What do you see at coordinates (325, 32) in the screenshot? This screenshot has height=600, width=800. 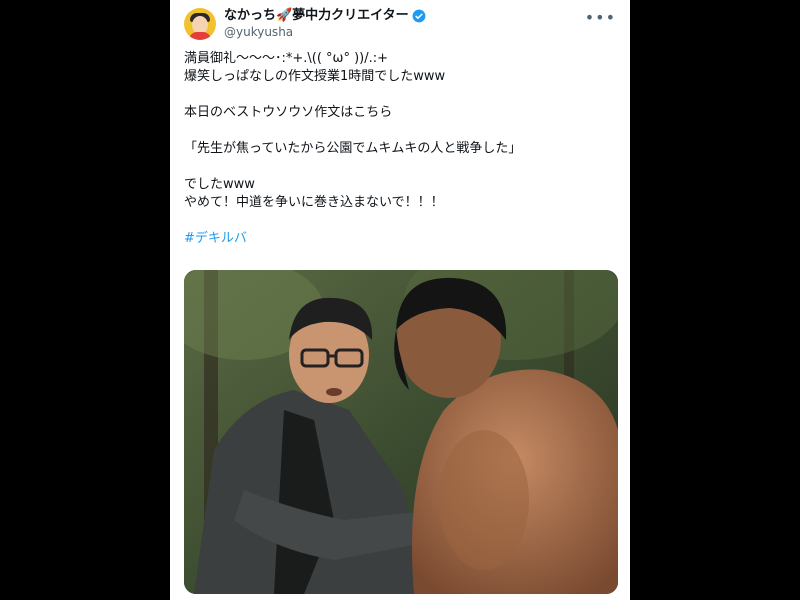 I see `user-handle: @yukyusha` at bounding box center [325, 32].